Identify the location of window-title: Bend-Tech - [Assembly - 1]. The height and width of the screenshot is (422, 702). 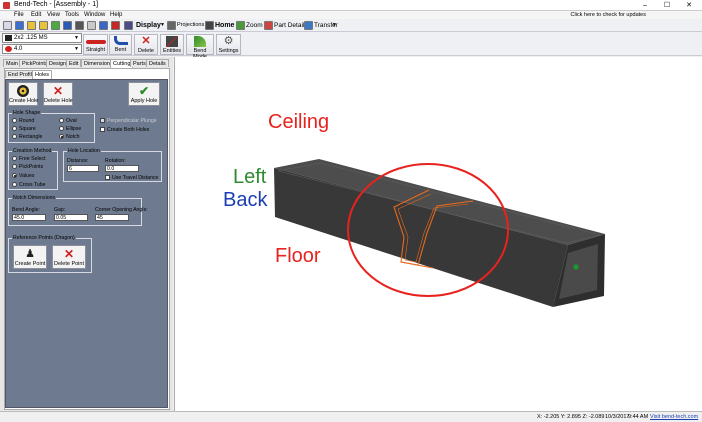
(56, 4).